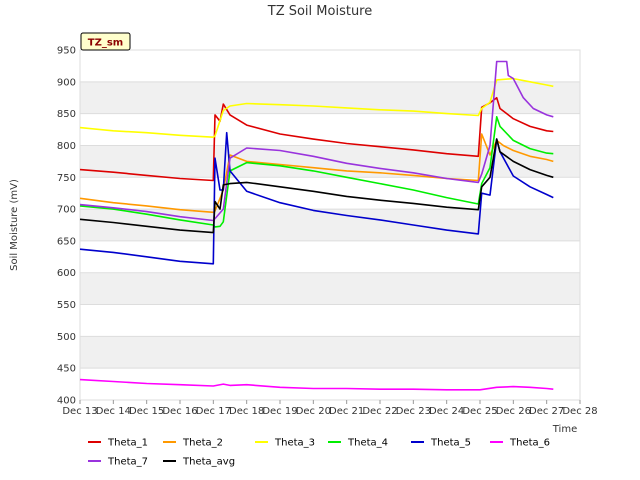 The width and height of the screenshot is (640, 480). What do you see at coordinates (208, 462) in the screenshot?
I see `legend-label-theta-avg: Theta_avg` at bounding box center [208, 462].